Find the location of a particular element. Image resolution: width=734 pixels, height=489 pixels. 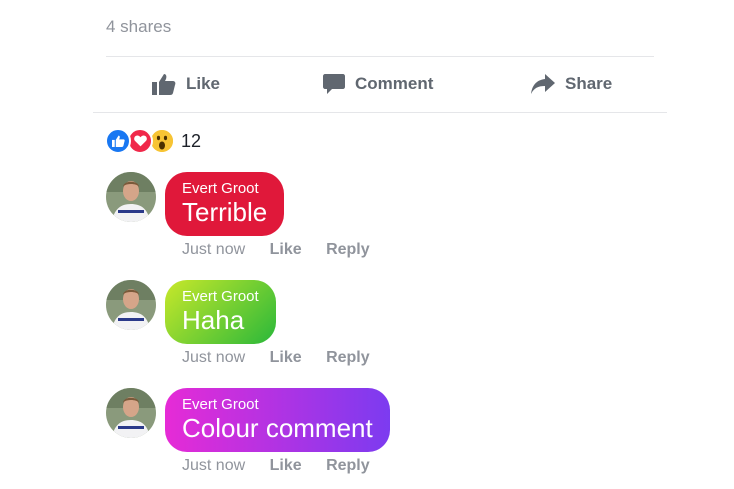

divider-top is located at coordinates (380, 56).